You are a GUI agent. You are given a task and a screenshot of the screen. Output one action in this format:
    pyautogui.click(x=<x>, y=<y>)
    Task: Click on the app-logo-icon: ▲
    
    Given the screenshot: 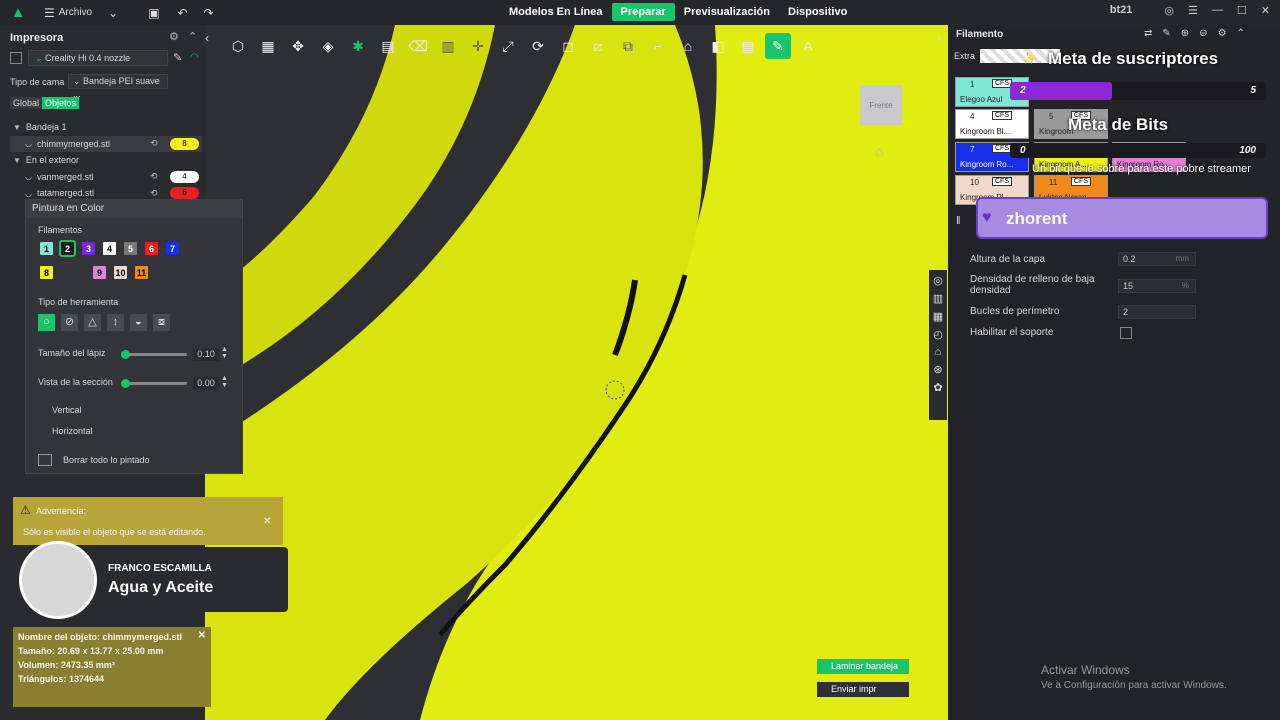 What is the action you would take?
    pyautogui.click(x=18, y=12)
    